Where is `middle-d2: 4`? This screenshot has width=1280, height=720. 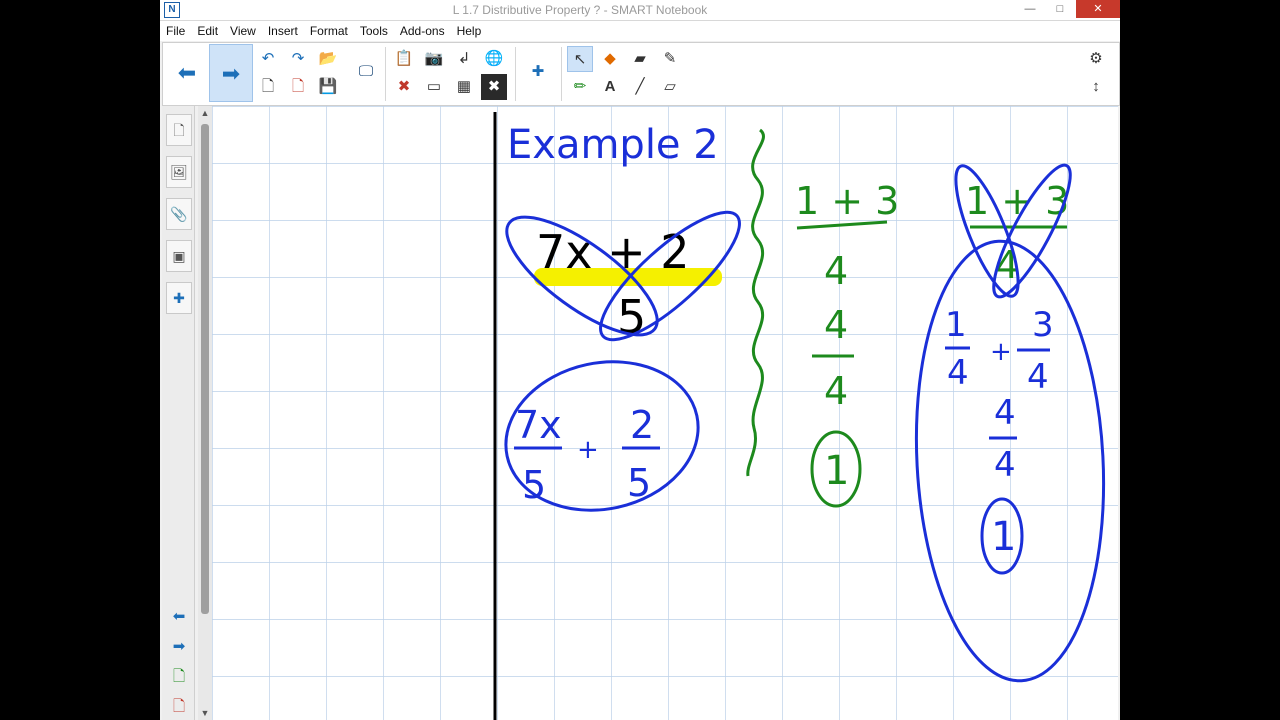
middle-d2: 4 is located at coordinates (836, 391).